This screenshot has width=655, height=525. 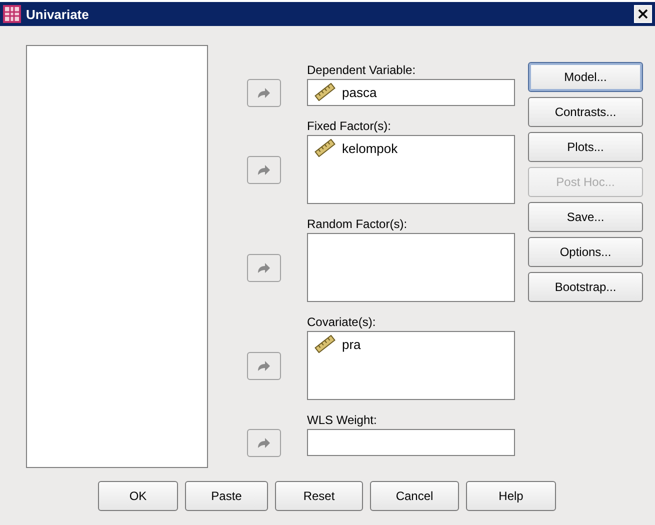 I want to click on dialog-button: OK, so click(x=138, y=496).